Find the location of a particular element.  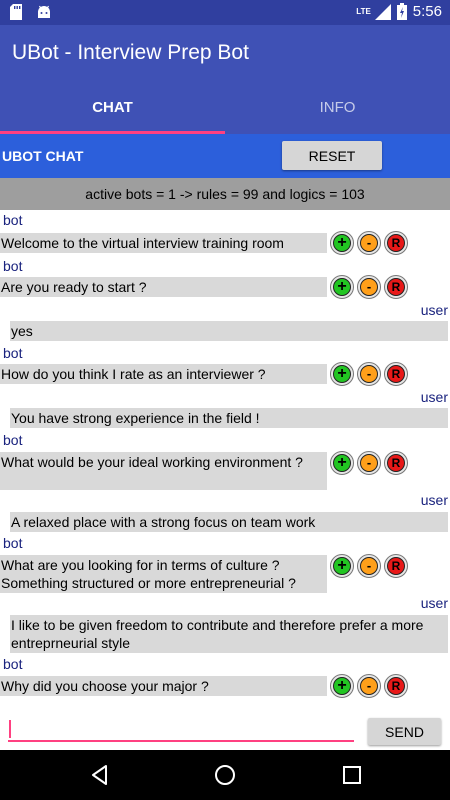

back-icon is located at coordinates (100, 775).